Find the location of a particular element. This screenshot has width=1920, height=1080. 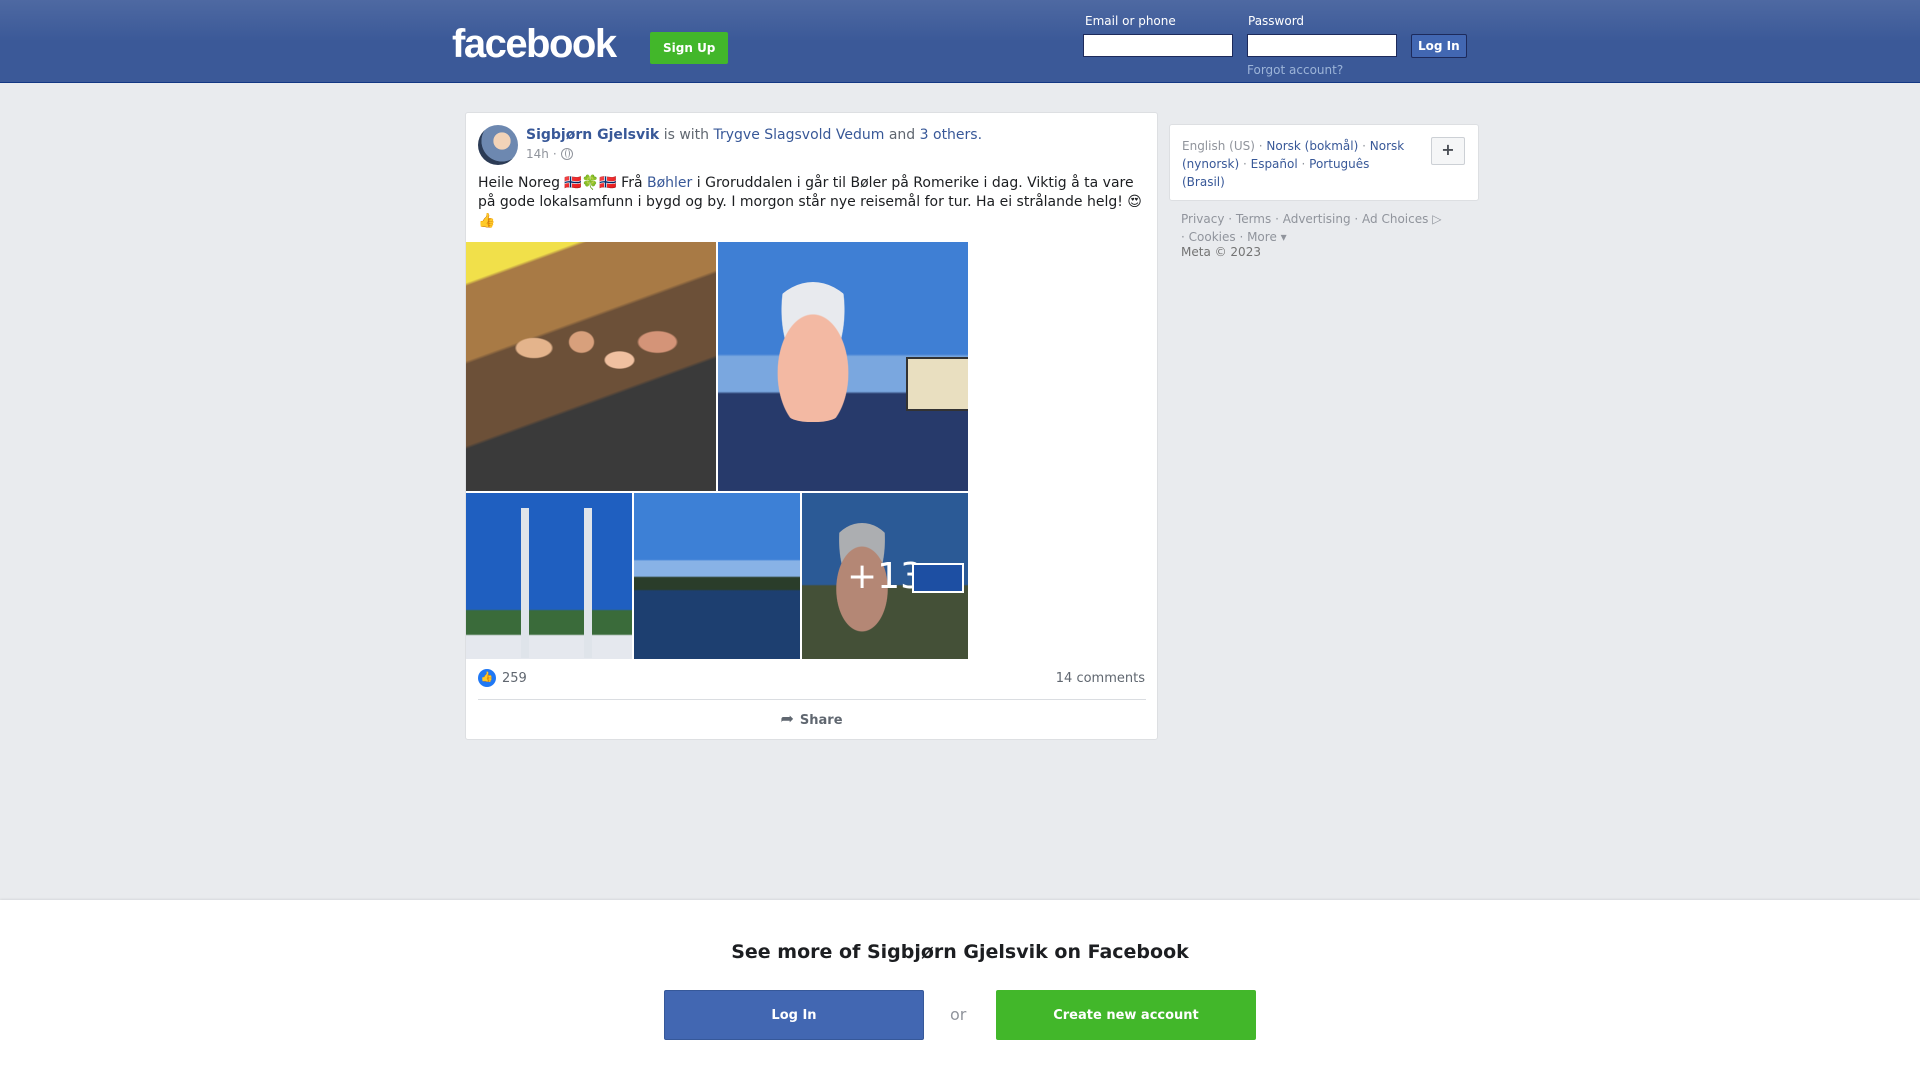

footer-link-terms: Terms is located at coordinates (1253, 219).